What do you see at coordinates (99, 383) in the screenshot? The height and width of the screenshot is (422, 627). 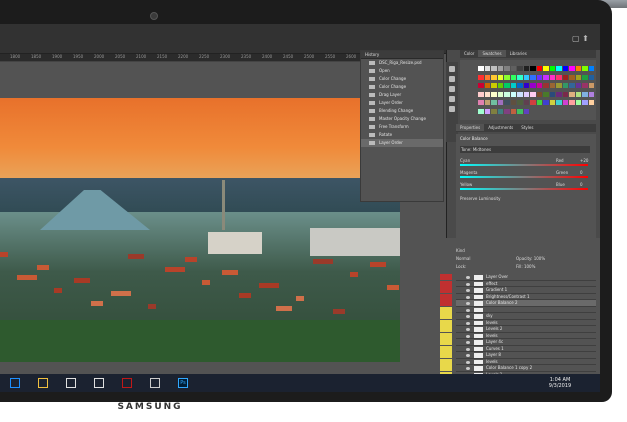 I see `mail-icon` at bounding box center [99, 383].